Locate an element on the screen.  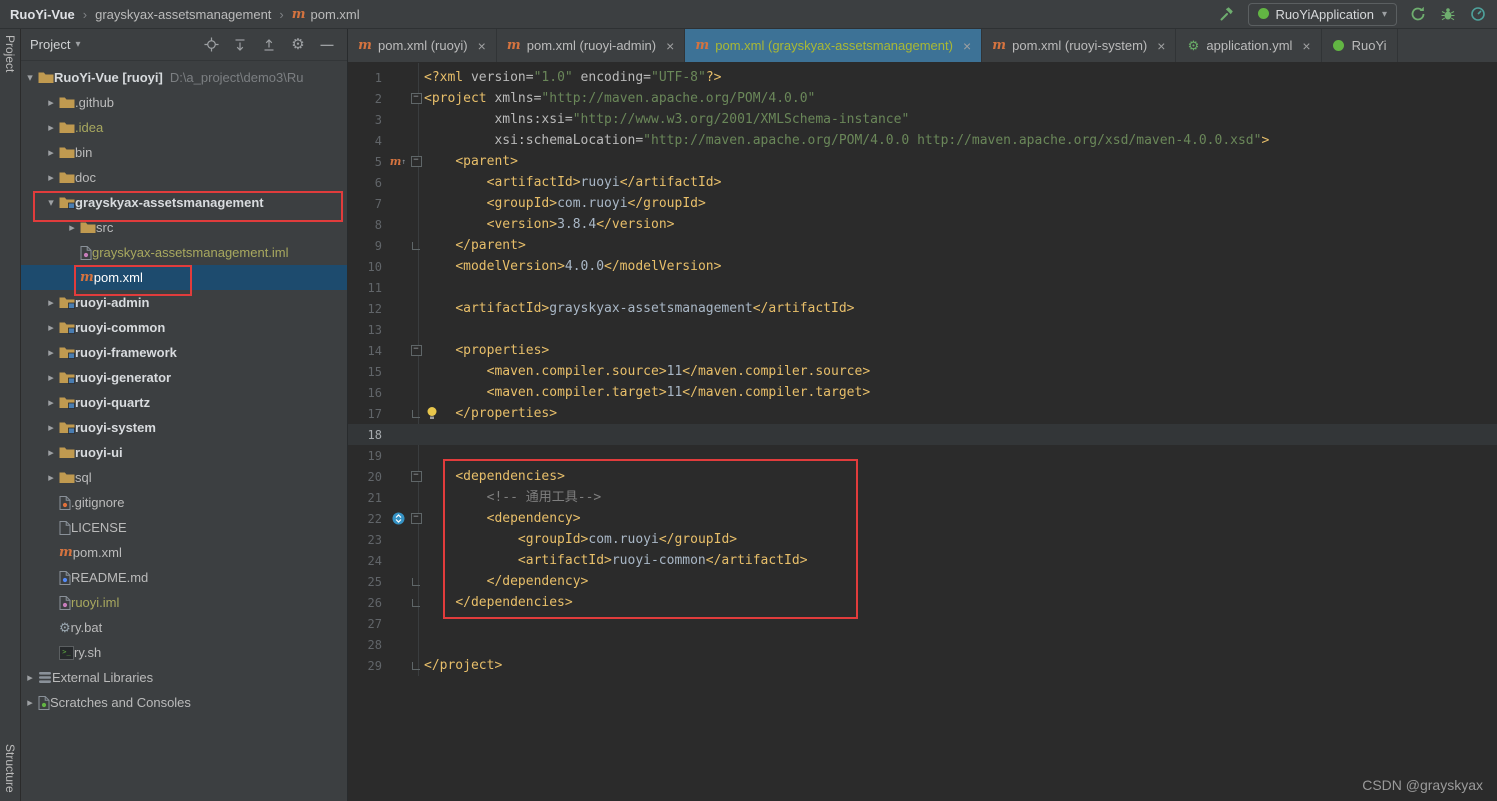
tree-item-ry-sh: >_ ry.sh is located at coordinates (183, 652).